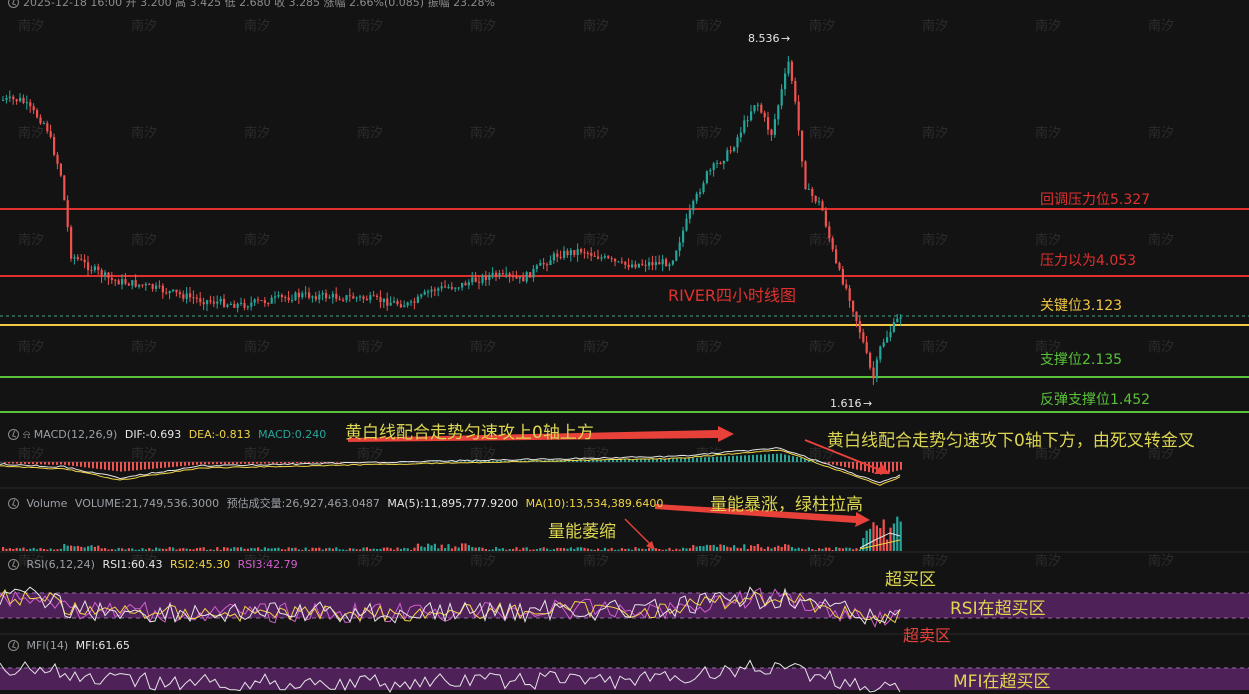 The image size is (1249, 694). What do you see at coordinates (1095, 200) in the screenshot?
I see `level-label-5327: 回调压力位5.327` at bounding box center [1095, 200].